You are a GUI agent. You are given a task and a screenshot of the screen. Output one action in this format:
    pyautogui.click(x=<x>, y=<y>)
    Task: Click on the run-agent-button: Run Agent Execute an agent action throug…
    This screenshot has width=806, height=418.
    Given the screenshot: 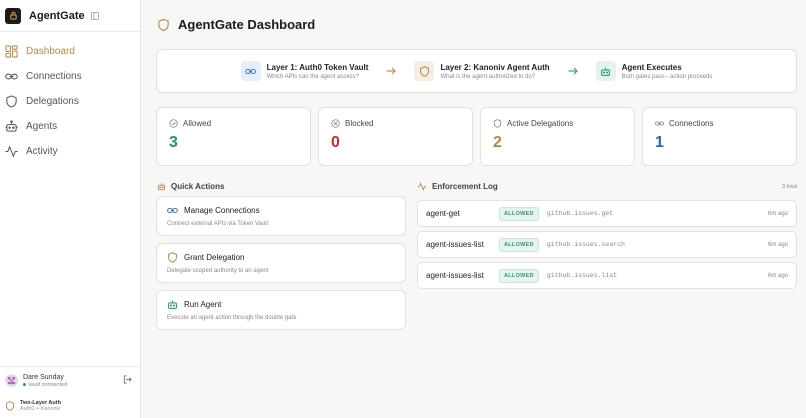 What is the action you would take?
    pyautogui.click(x=281, y=310)
    